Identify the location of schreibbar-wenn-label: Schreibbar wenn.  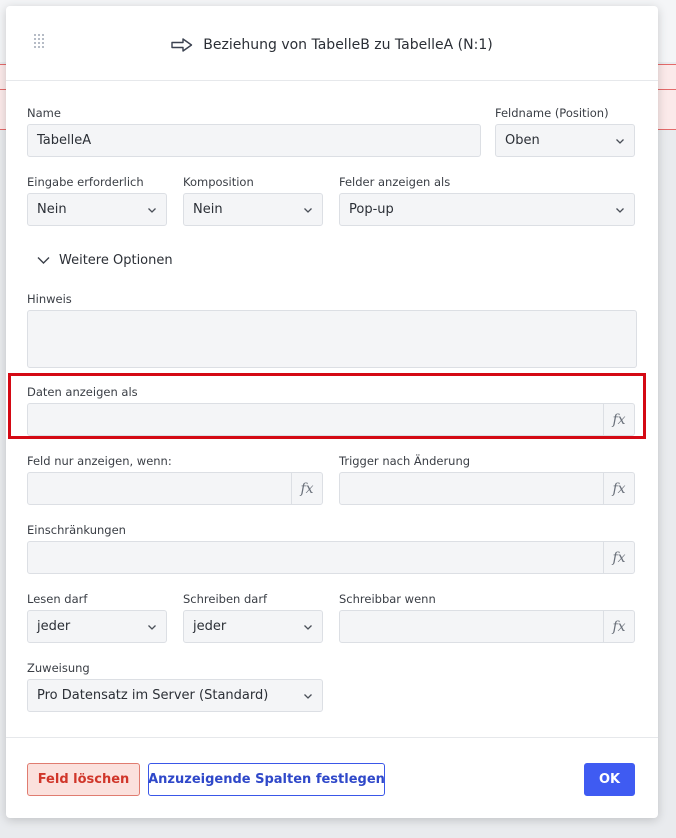
(387, 599).